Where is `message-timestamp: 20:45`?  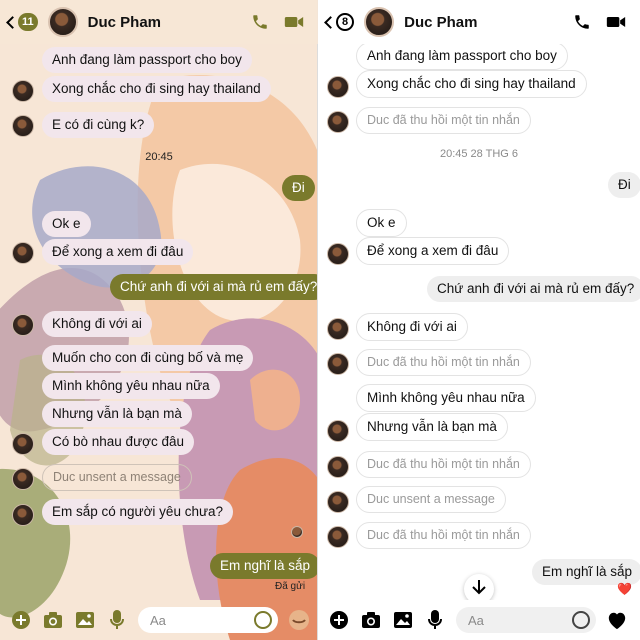 message-timestamp: 20:45 is located at coordinates (159, 157).